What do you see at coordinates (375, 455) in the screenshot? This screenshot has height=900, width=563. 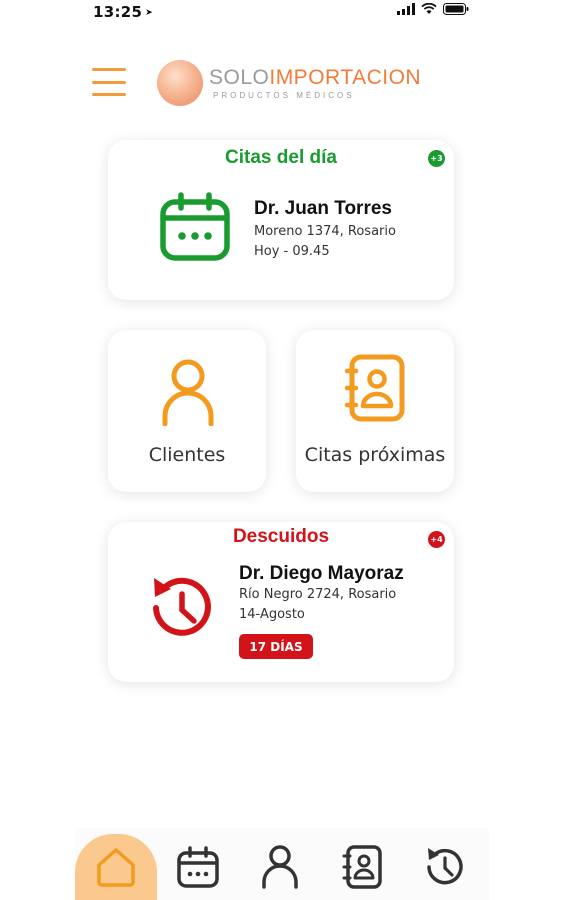 I see `upcoming-label: Citas próximas` at bounding box center [375, 455].